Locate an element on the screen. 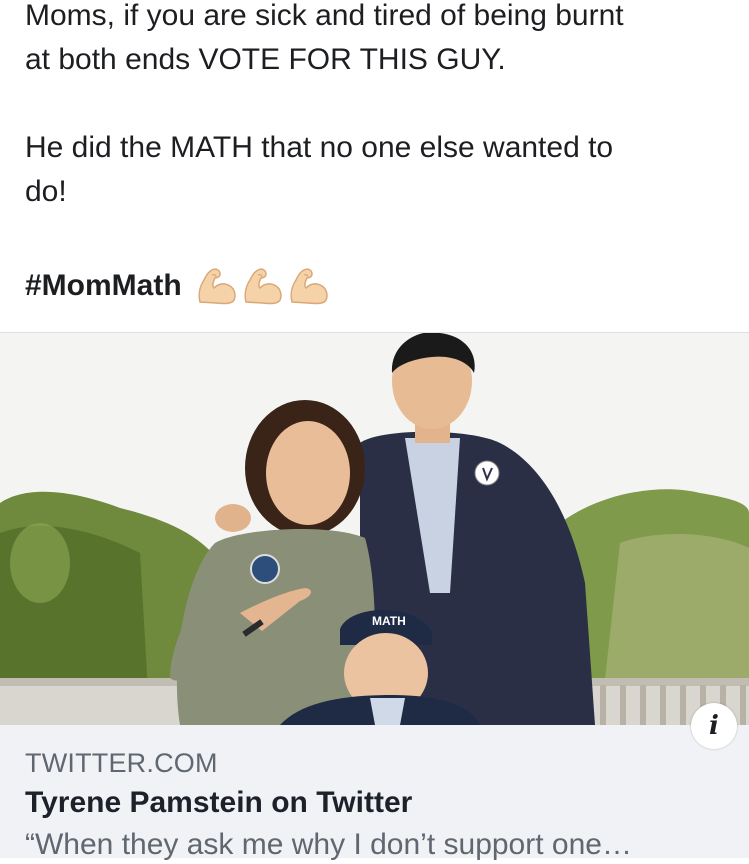  hashtag-row: #MomMath is located at coordinates (177, 286).